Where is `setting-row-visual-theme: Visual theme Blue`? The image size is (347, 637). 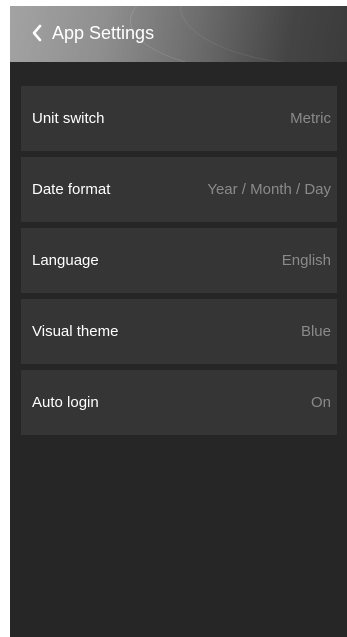
setting-row-visual-theme: Visual theme Blue is located at coordinates (179, 331).